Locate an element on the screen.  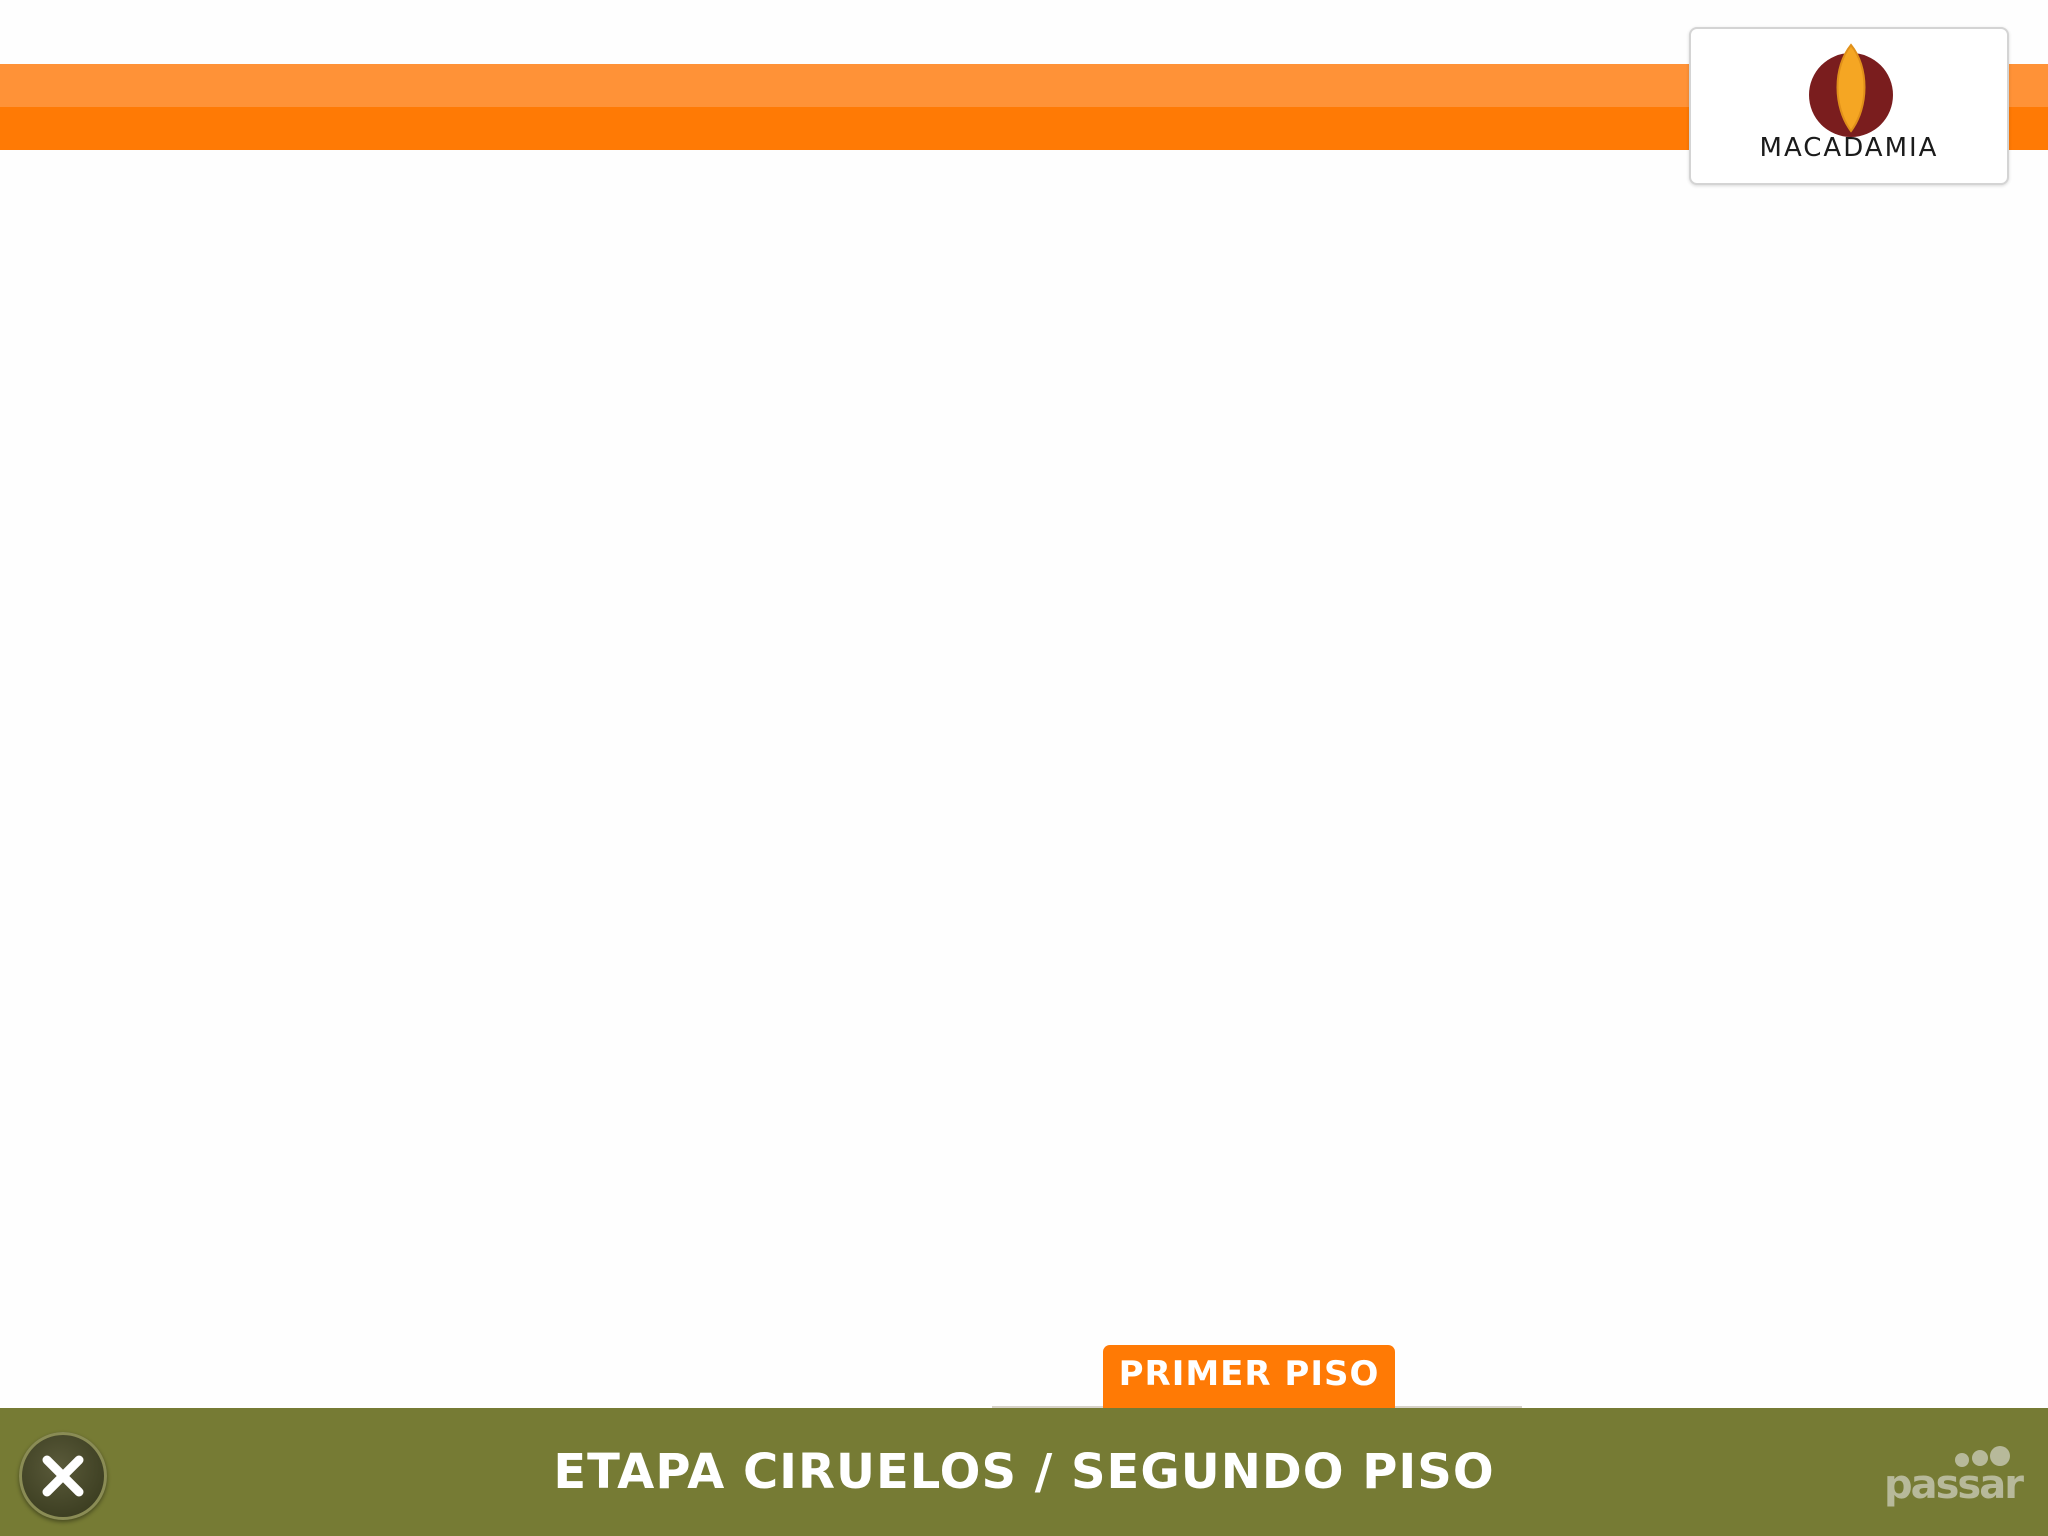
passar-logo: passar is located at coordinates (1952, 1479).